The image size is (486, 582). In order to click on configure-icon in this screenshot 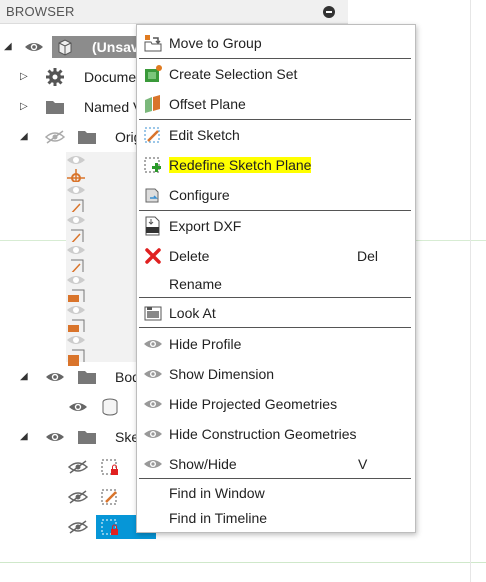, I will do `click(153, 195)`.